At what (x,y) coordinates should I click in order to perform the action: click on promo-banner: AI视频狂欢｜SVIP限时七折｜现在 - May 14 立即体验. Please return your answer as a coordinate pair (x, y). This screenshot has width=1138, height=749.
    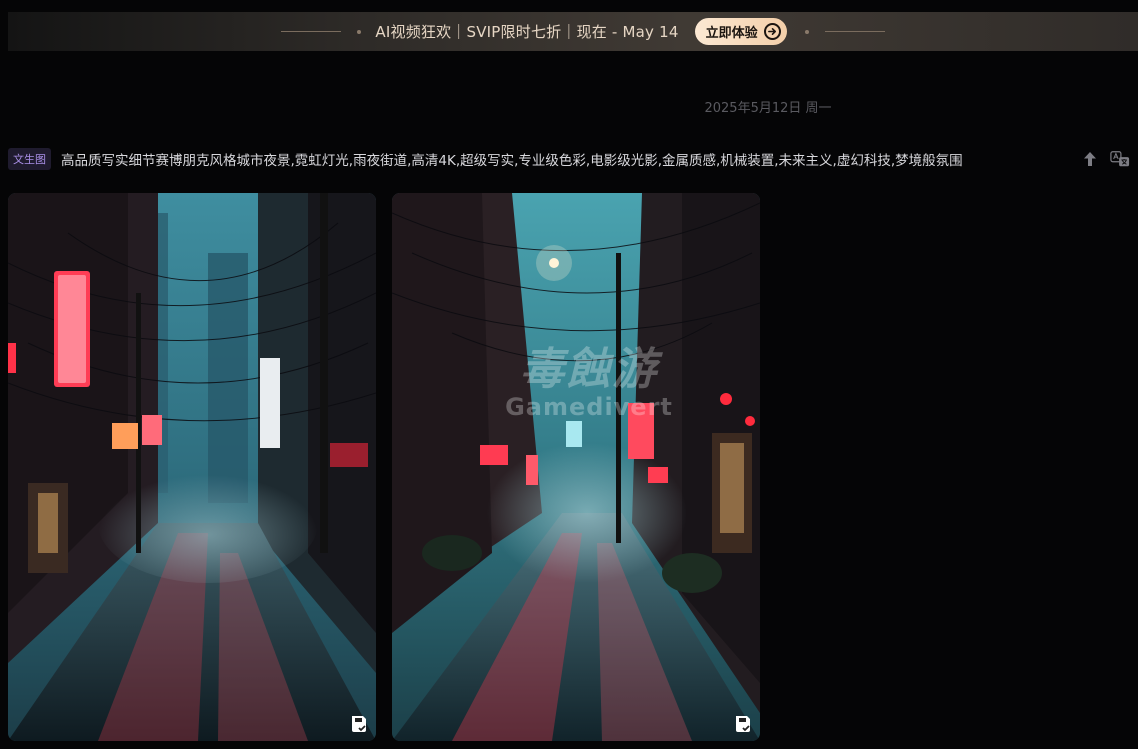
    Looking at the image, I should click on (573, 31).